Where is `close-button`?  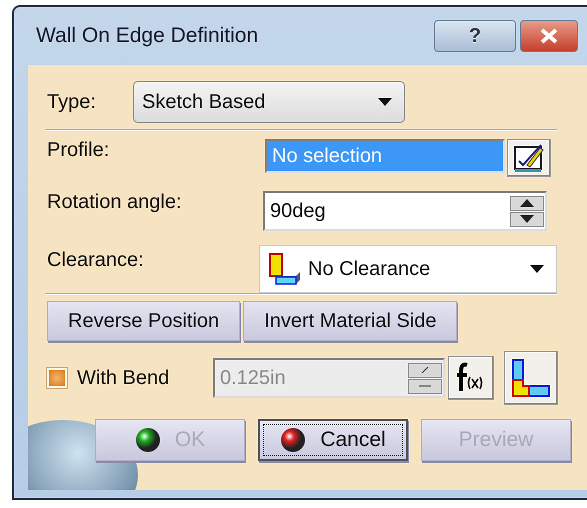 close-button is located at coordinates (549, 36).